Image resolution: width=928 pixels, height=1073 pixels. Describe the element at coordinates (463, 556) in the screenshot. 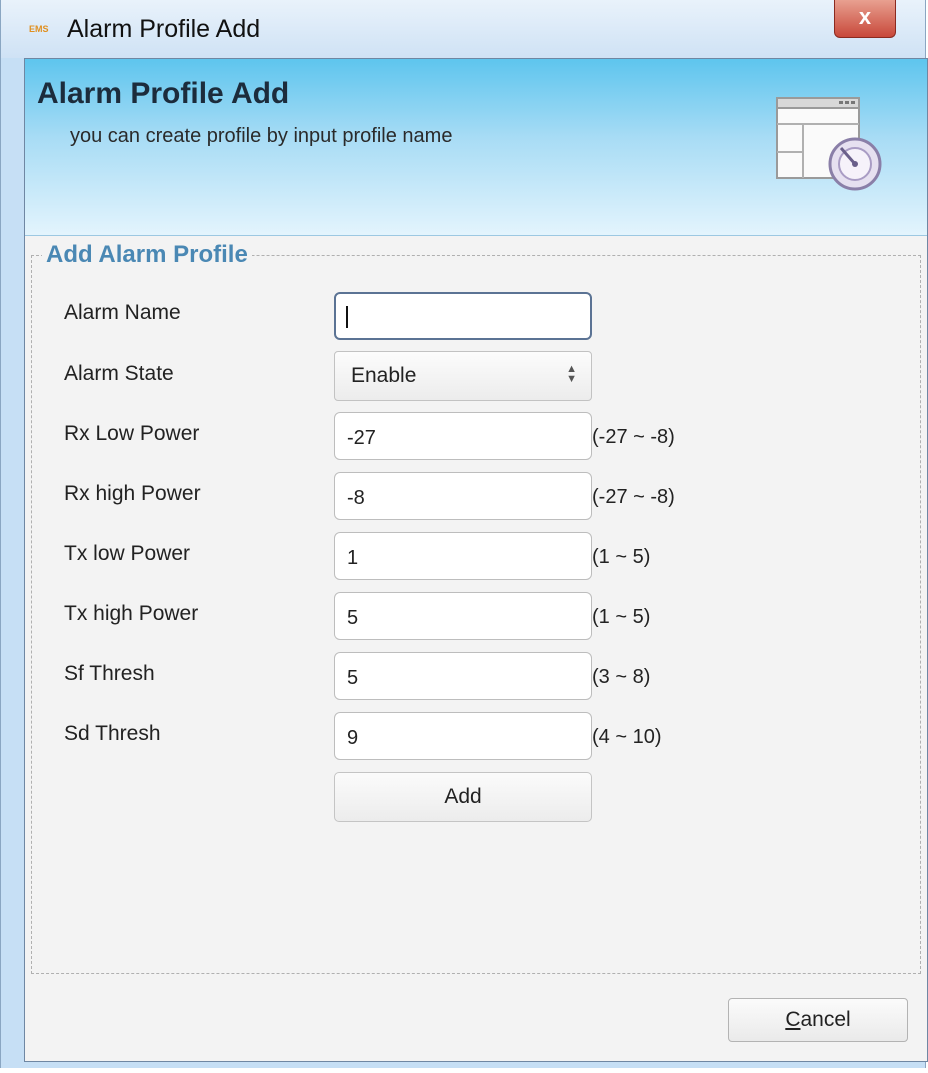

I see `tx-low-power-input: 1` at that location.